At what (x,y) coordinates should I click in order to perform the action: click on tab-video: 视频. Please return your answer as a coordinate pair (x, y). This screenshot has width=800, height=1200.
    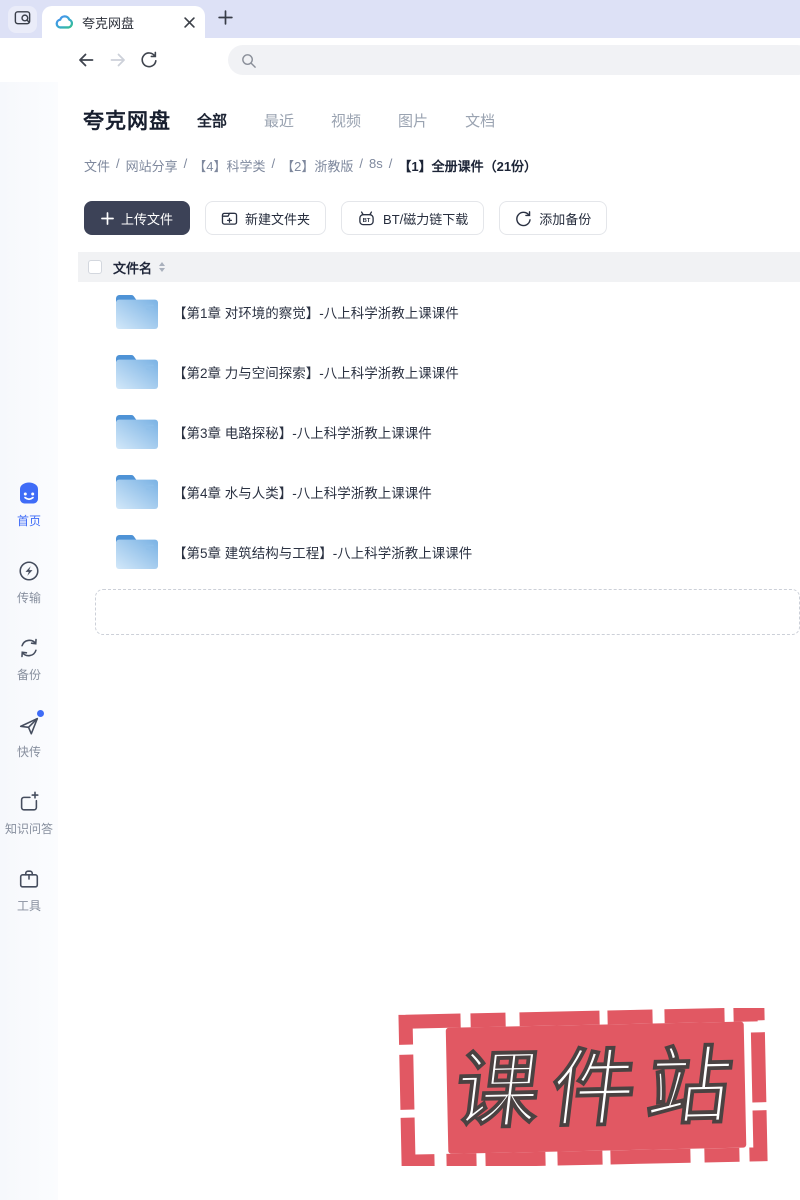
    Looking at the image, I should click on (346, 120).